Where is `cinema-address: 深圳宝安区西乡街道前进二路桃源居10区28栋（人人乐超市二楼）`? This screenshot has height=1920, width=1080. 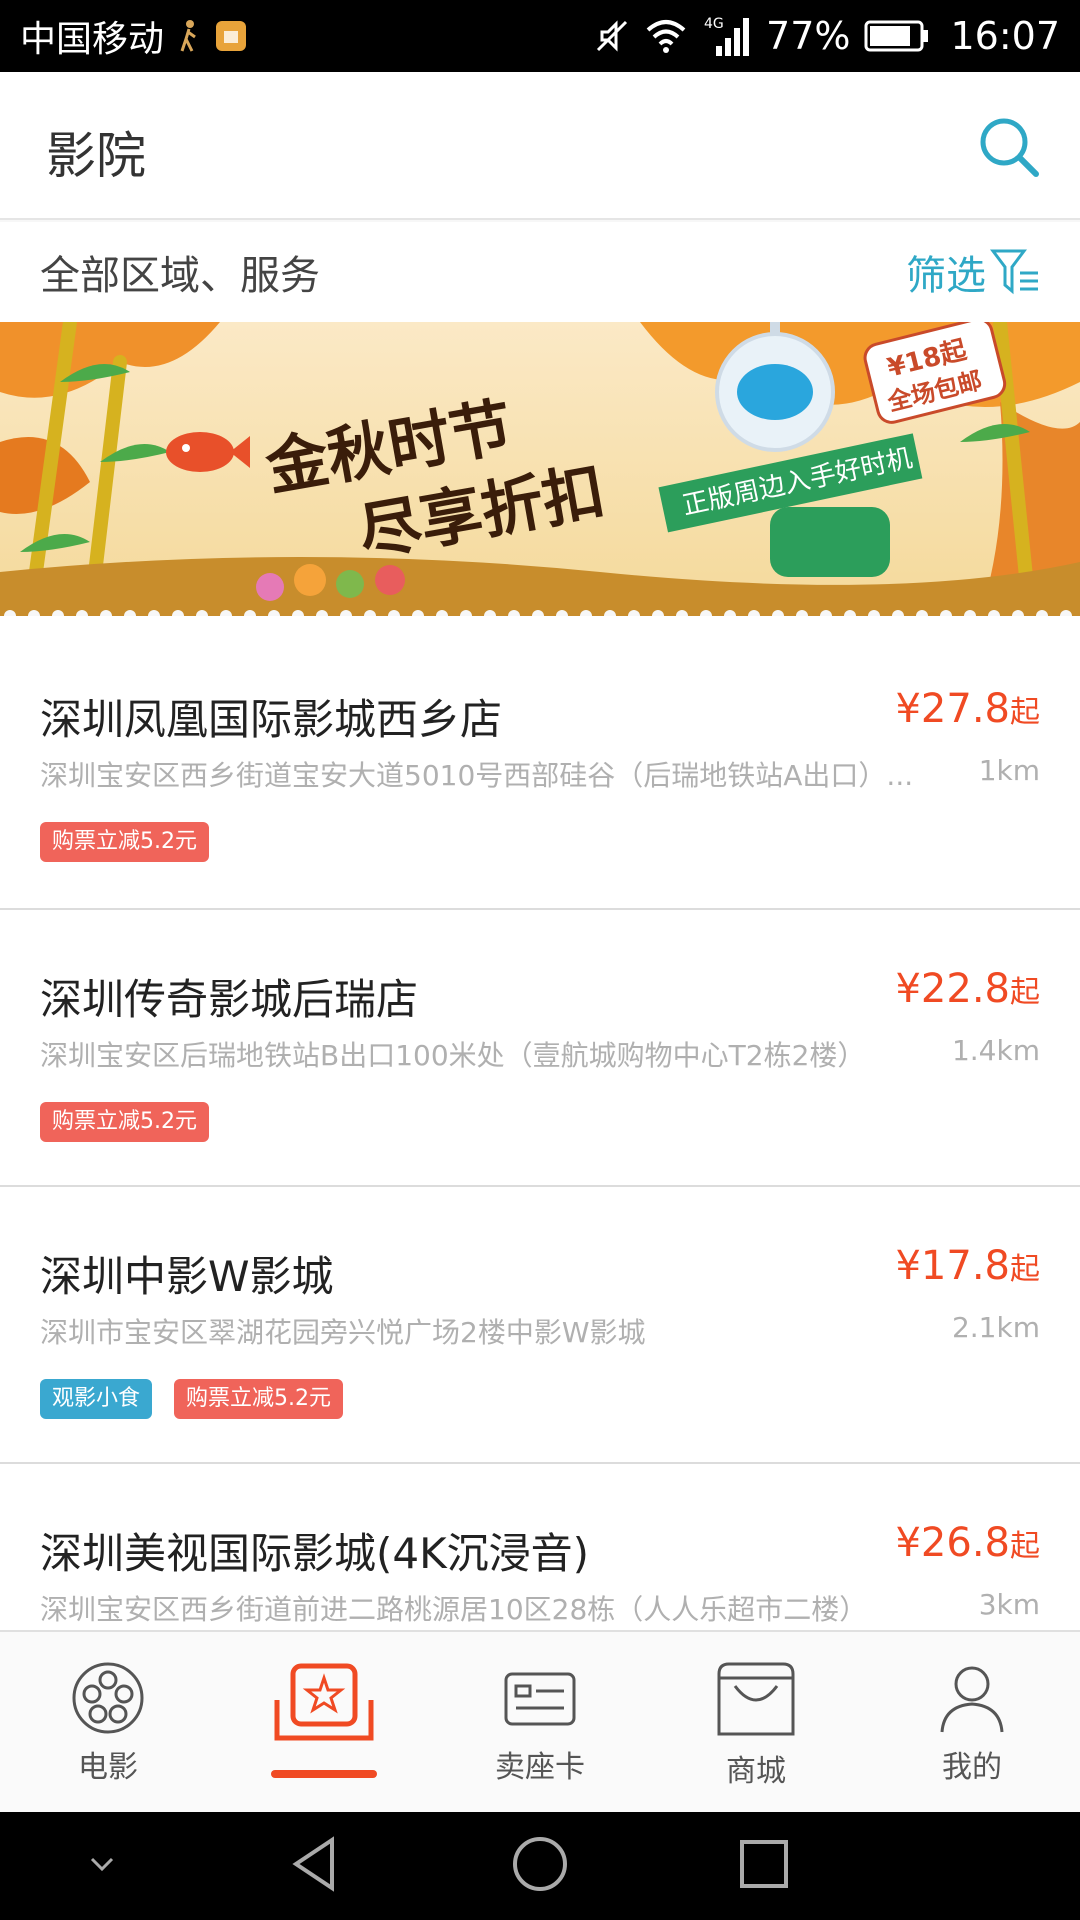
cinema-address: 深圳宝安区西乡街道前进二路桃源居10区28栋（人人乐超市二楼） is located at coordinates (454, 1609).